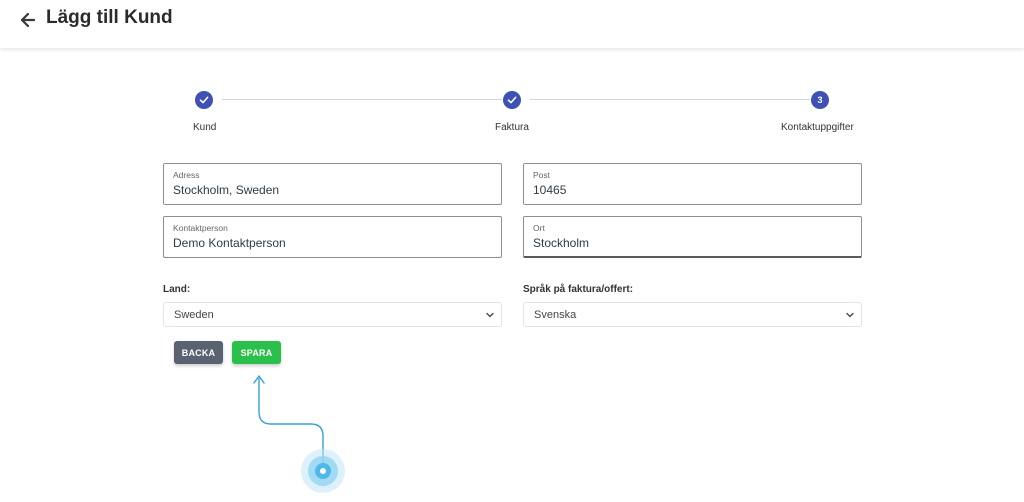 This screenshot has width=1024, height=502. Describe the element at coordinates (200, 228) in the screenshot. I see `contact-person-label: Kontaktperson` at that location.